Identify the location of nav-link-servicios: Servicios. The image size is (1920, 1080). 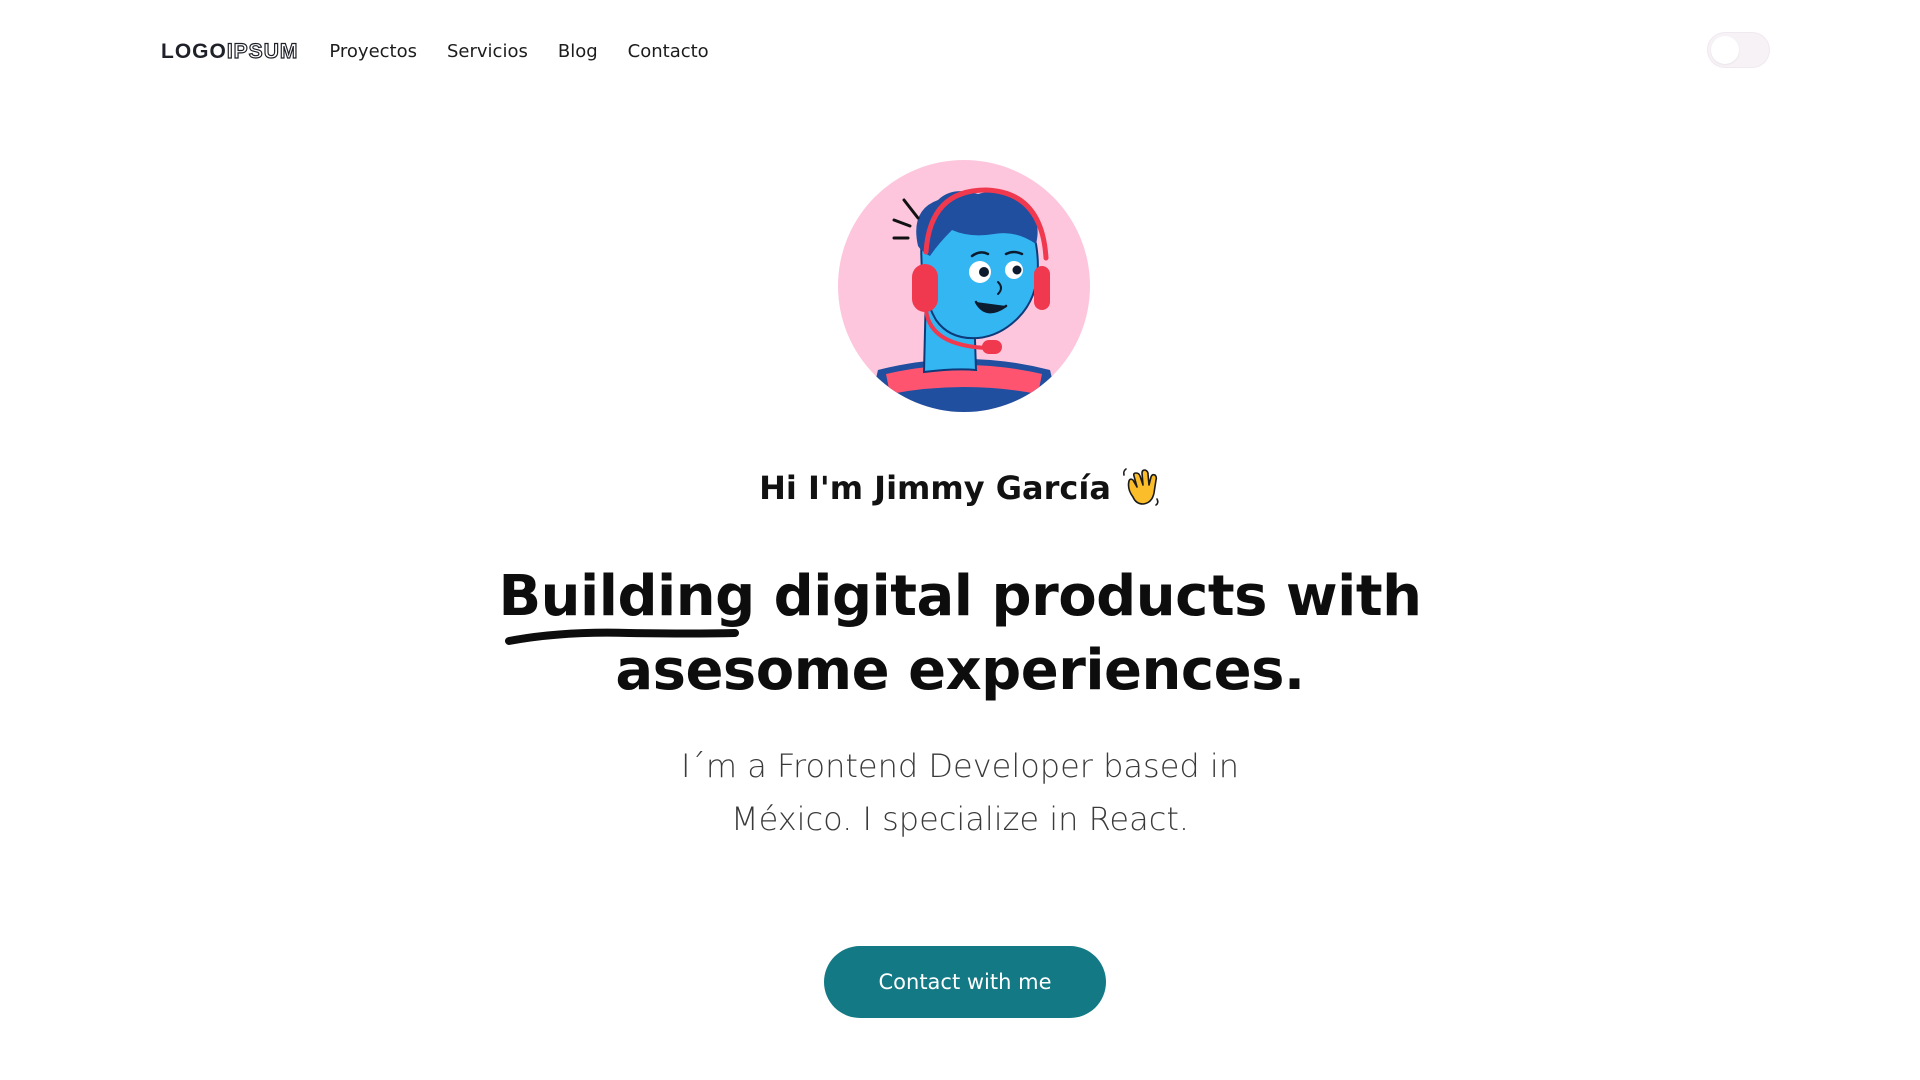
(487, 51).